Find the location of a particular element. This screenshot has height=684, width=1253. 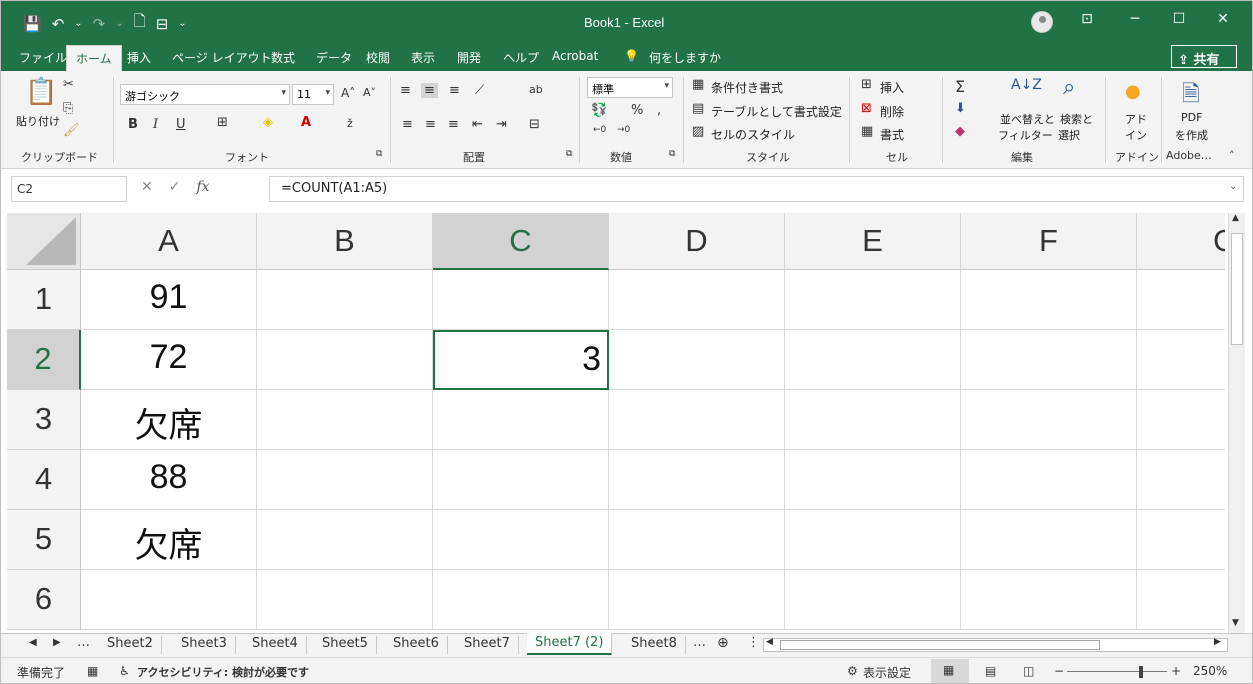

shrink-font-icon: A˅ is located at coordinates (369, 92).